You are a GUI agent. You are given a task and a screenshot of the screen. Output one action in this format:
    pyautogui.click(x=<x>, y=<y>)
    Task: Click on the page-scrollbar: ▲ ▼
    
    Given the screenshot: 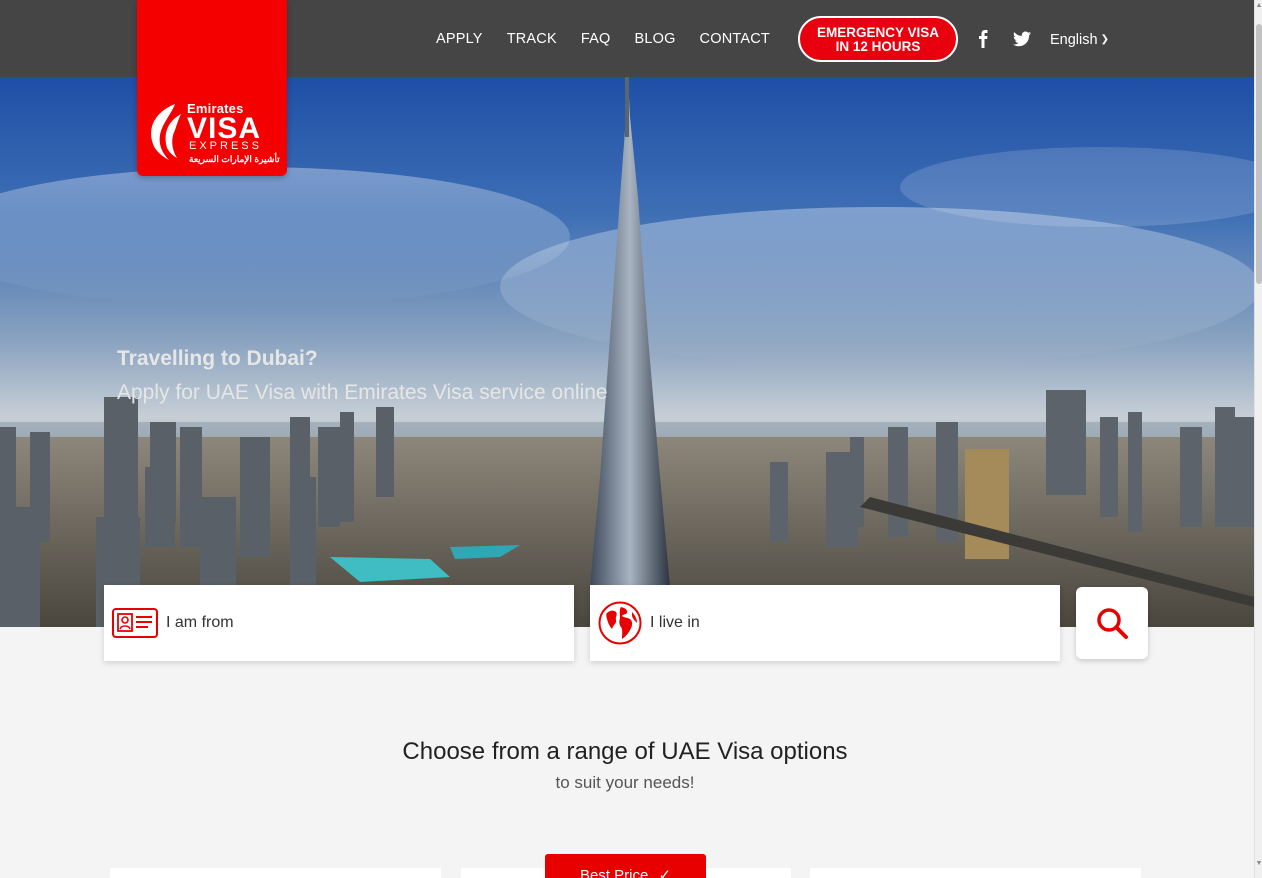 What is the action you would take?
    pyautogui.click(x=1258, y=439)
    